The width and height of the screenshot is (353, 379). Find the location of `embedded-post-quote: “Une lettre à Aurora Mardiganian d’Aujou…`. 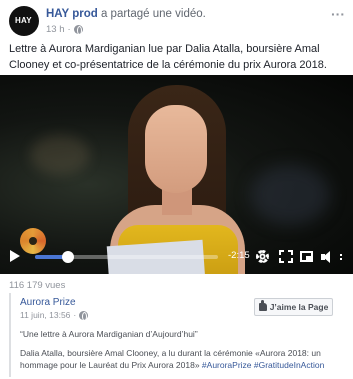

embedded-post-quote: “Une lettre à Aurora Mardiganian d’Aujou… is located at coordinates (109, 334).